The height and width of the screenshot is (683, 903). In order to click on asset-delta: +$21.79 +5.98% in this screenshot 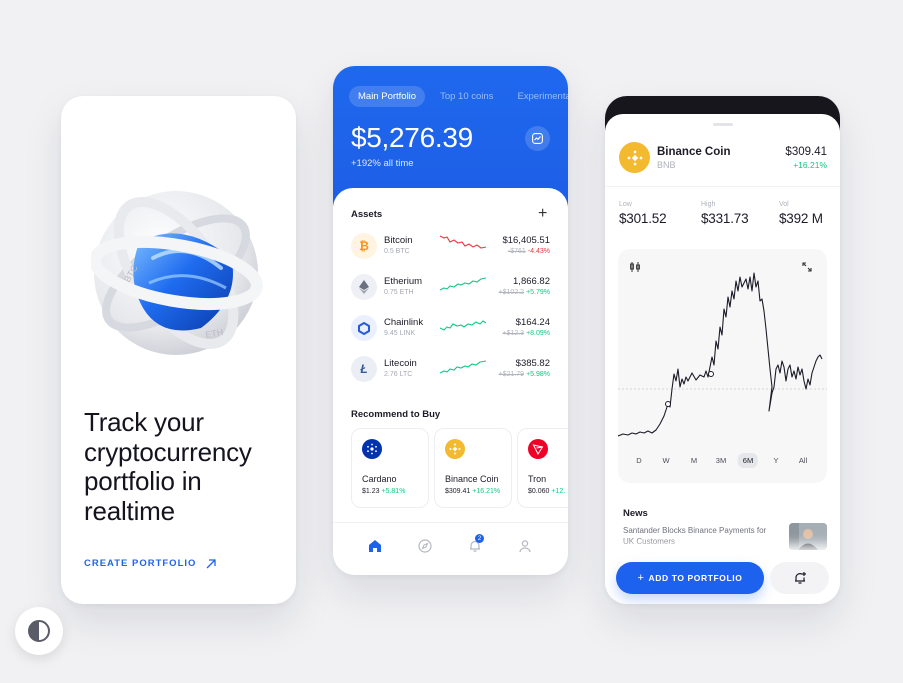, I will do `click(524, 374)`.